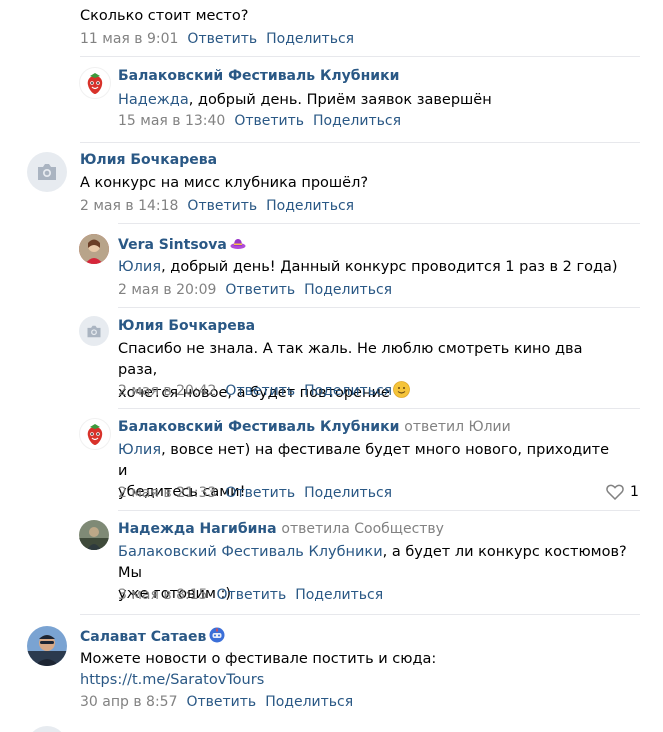  What do you see at coordinates (163, 595) in the screenshot?
I see `comment-date: 3 мая в 8:15` at bounding box center [163, 595].